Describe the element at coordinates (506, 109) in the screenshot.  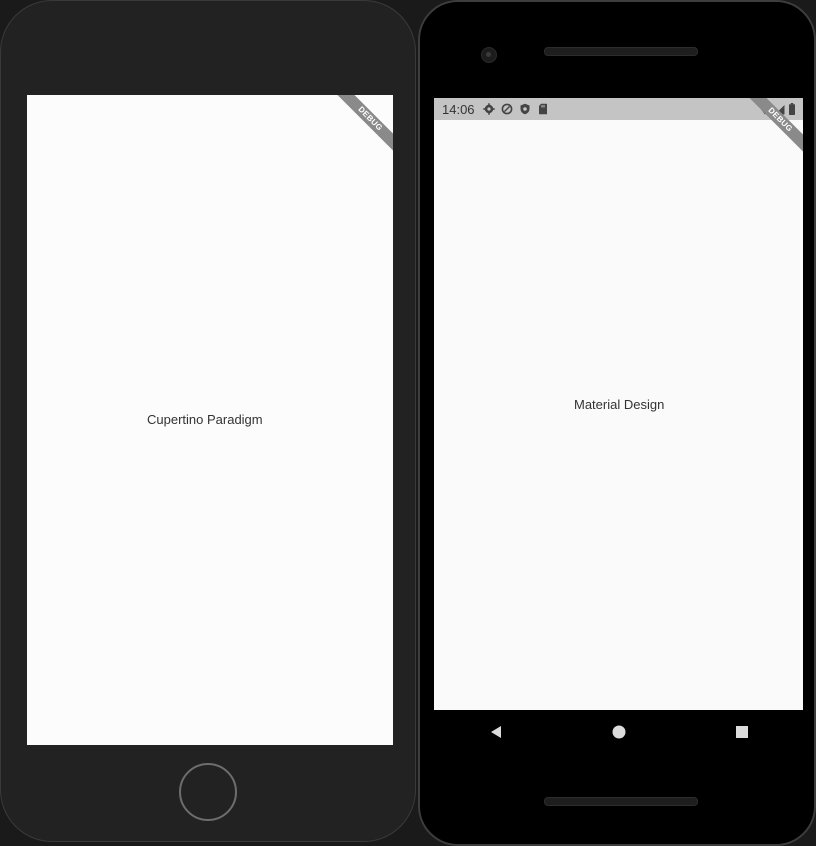
I see `data-saver-icon` at that location.